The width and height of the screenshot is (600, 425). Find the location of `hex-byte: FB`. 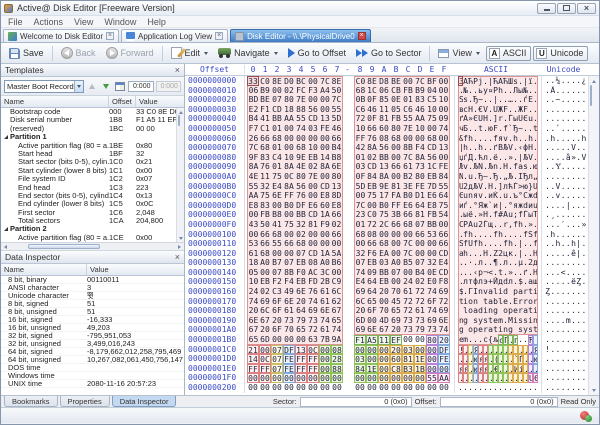

hex-byte: FB is located at coordinates (432, 215).